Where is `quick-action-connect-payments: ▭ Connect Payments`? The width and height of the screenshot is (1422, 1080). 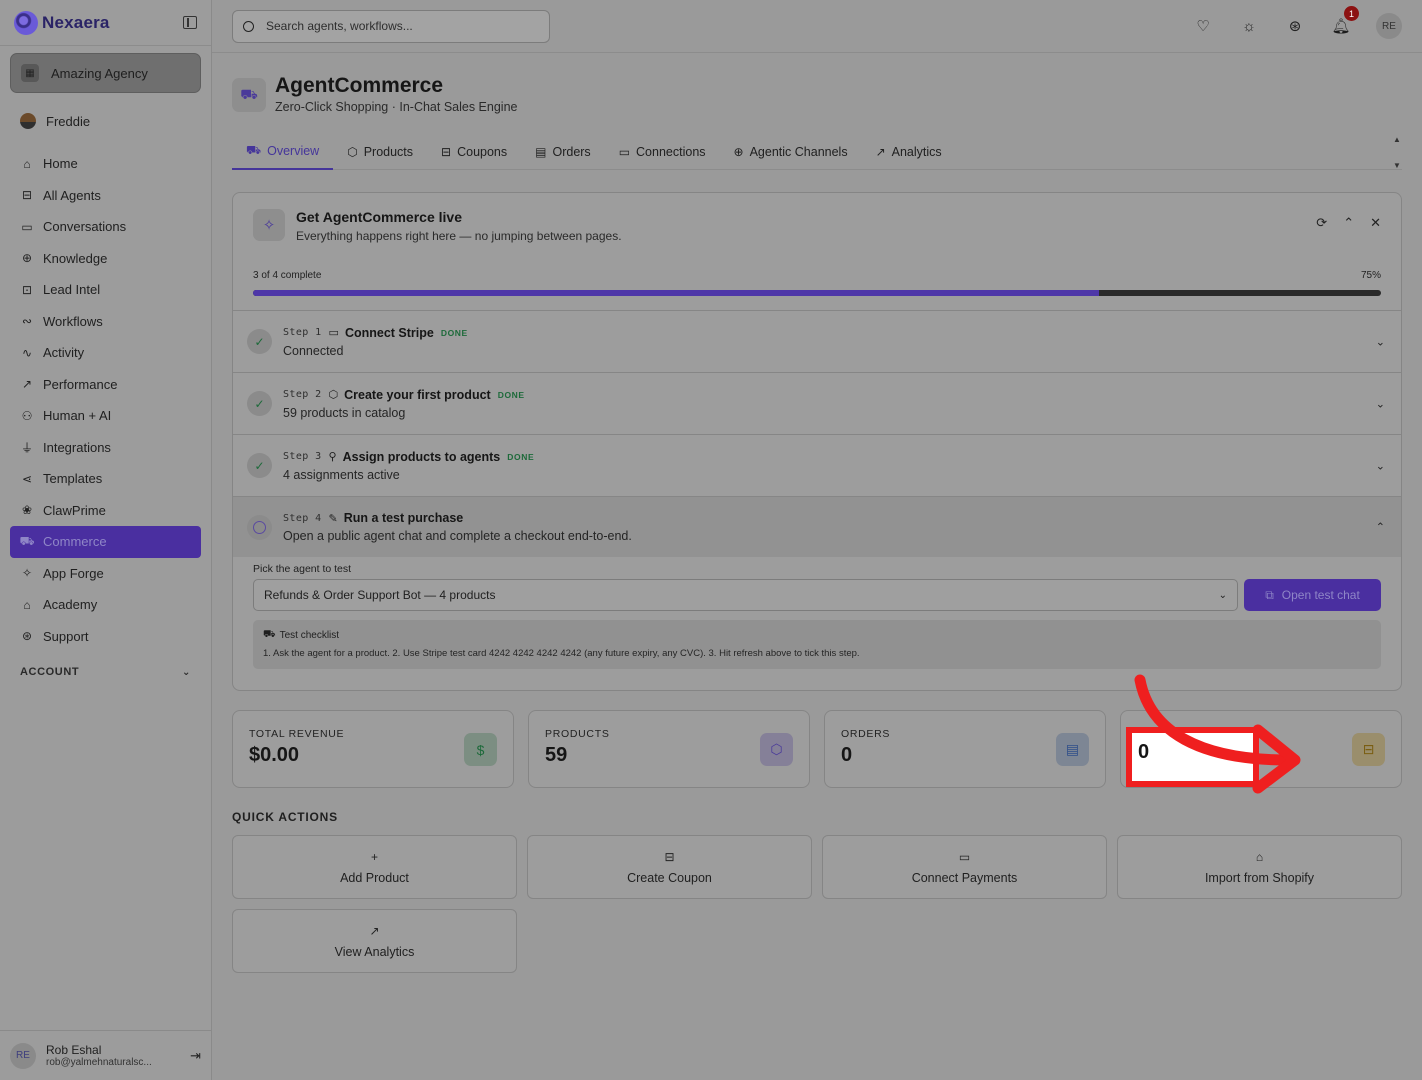 quick-action-connect-payments: ▭ Connect Payments is located at coordinates (964, 867).